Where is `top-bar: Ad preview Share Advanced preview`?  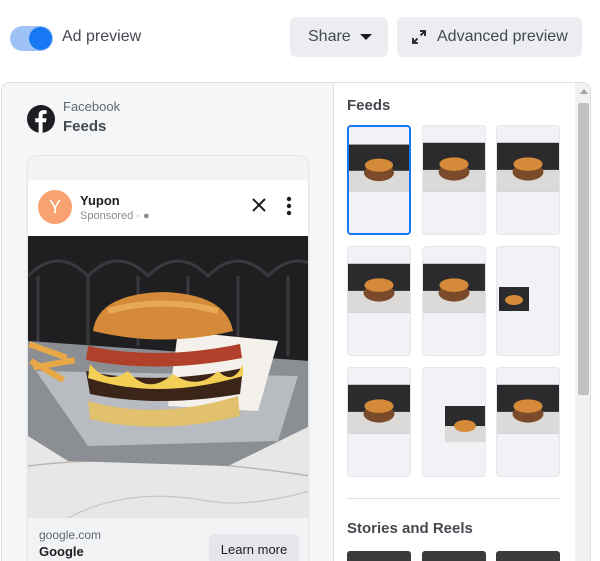 top-bar: Ad preview Share Advanced preview is located at coordinates (300, 40).